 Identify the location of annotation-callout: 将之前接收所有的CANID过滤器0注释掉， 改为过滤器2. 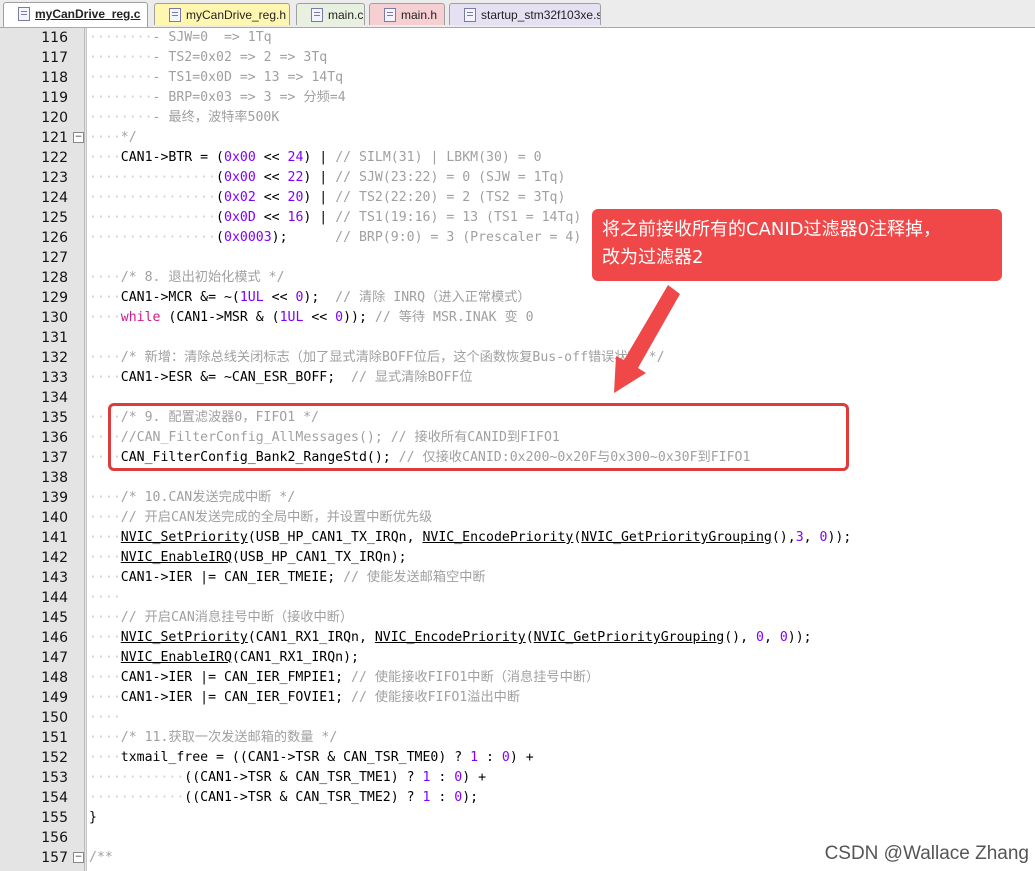
(797, 245).